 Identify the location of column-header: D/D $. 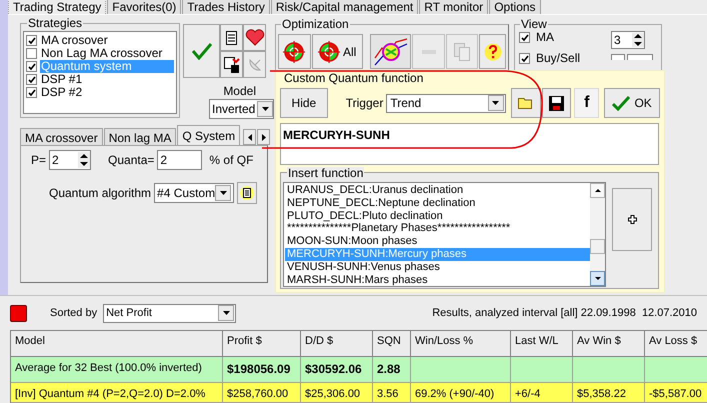
(337, 344).